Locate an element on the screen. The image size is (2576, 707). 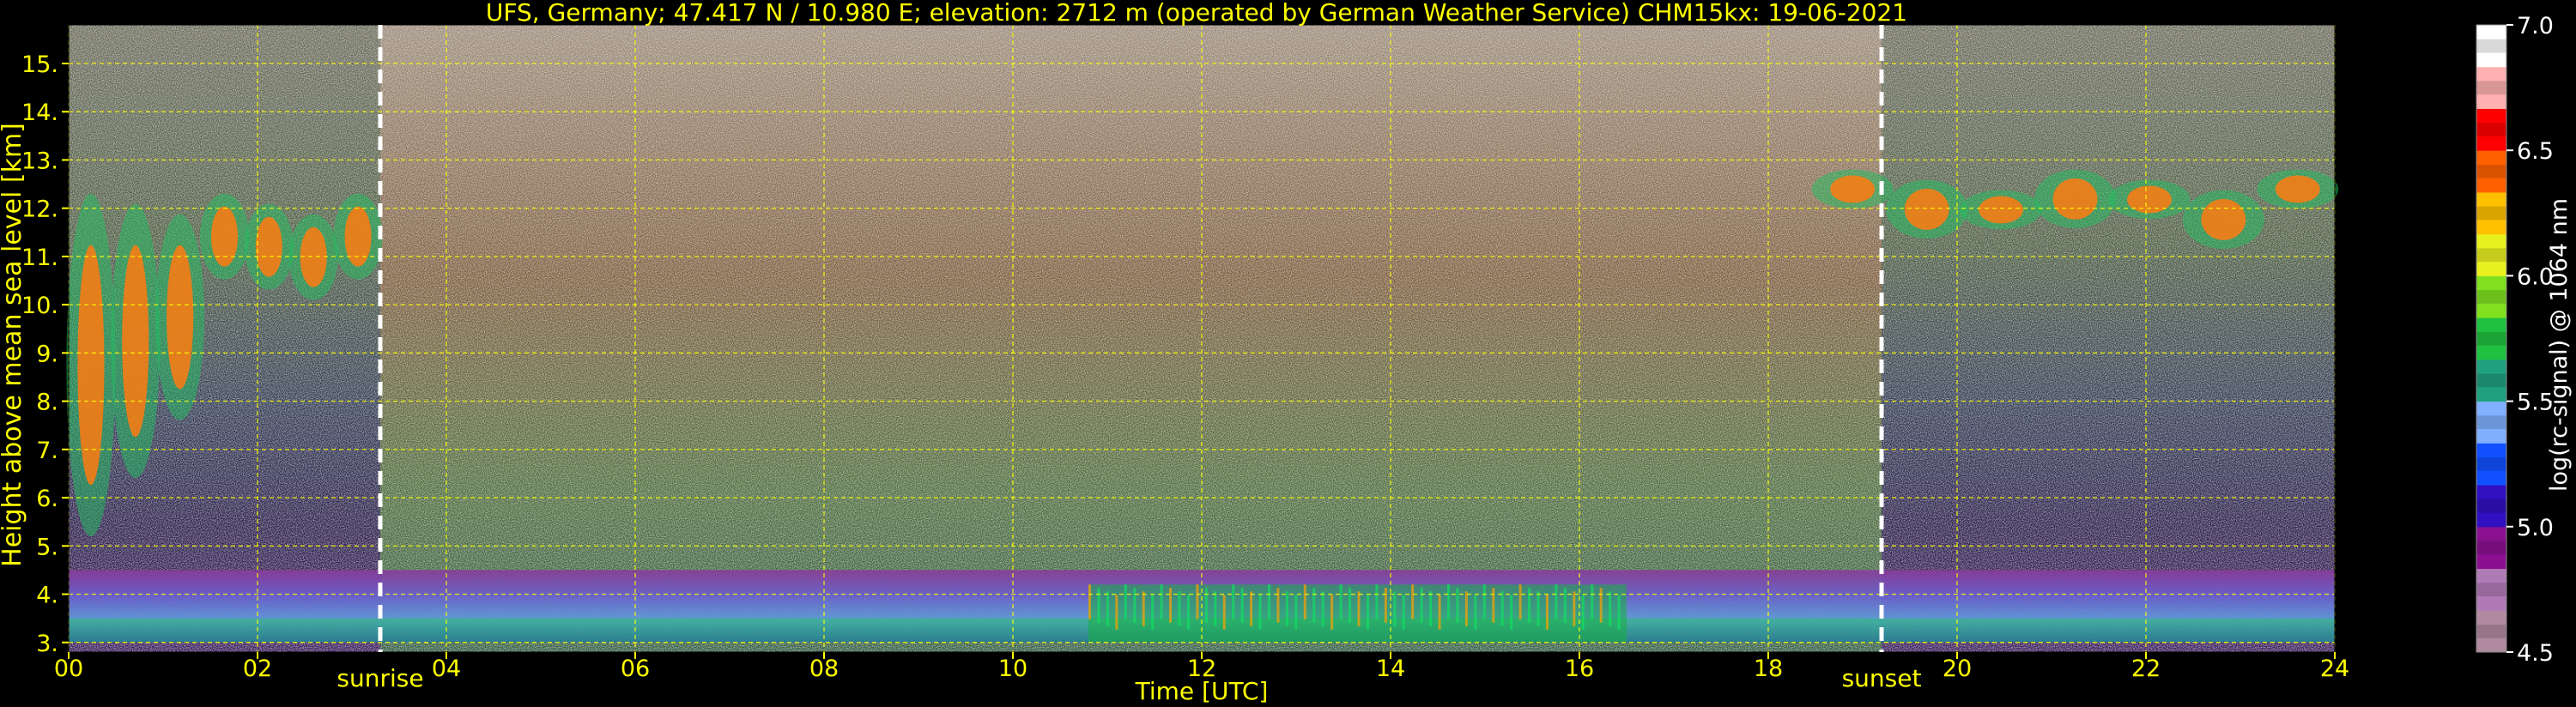
y-tick-label: 5. is located at coordinates (47, 547).